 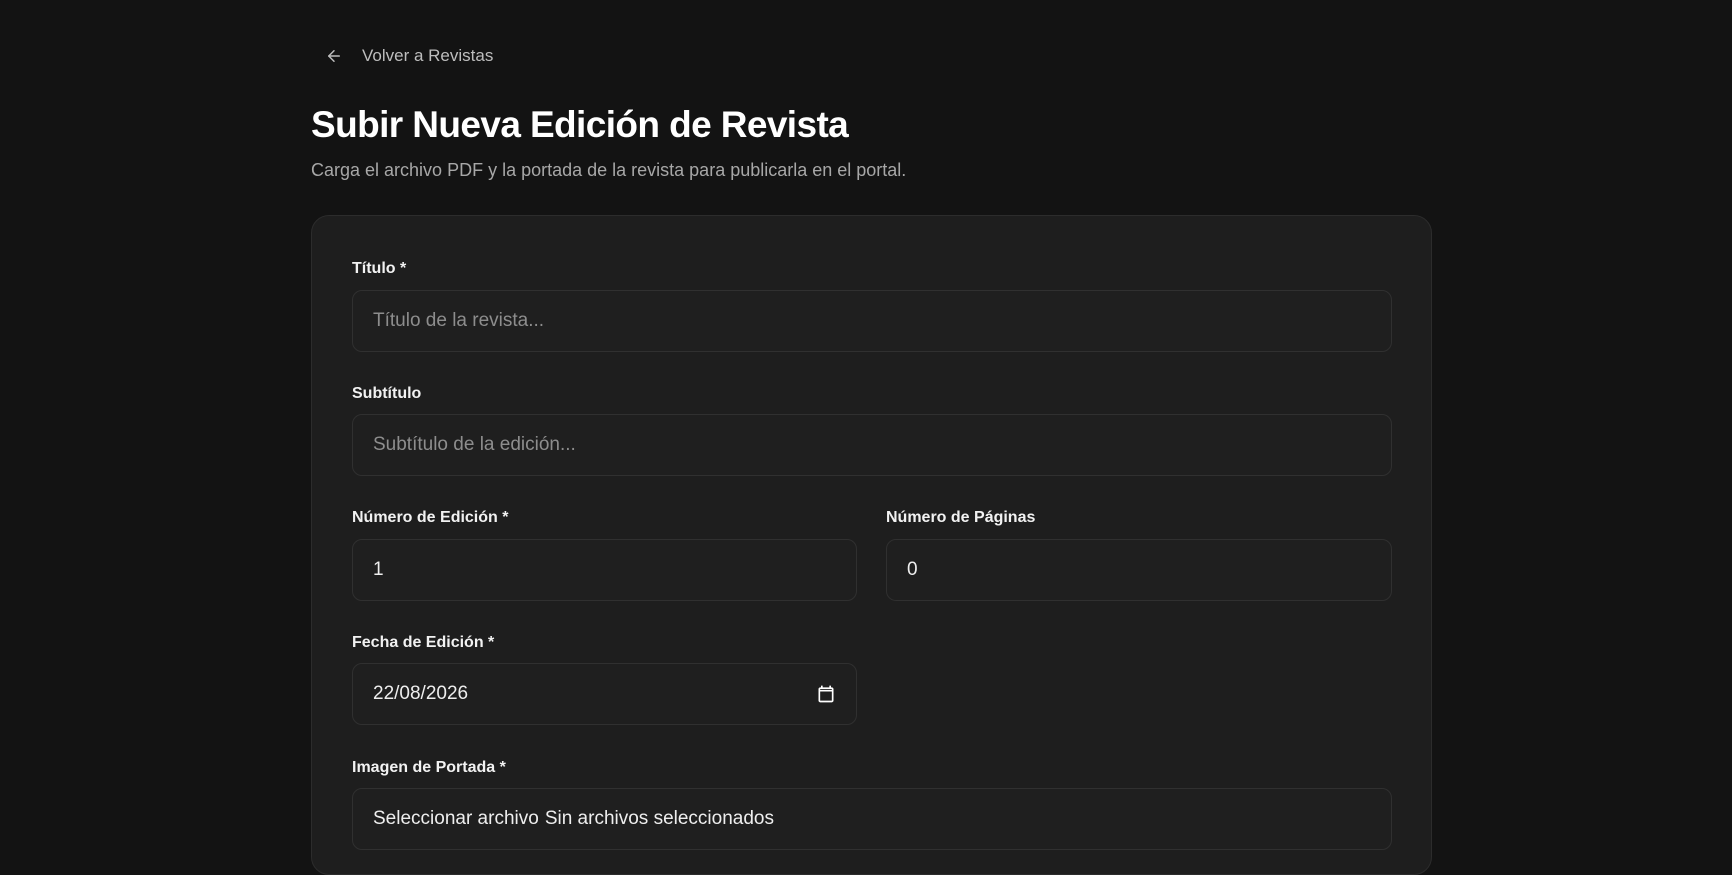 What do you see at coordinates (387, 393) in the screenshot?
I see `subtitle-field-label: Subtítulo` at bounding box center [387, 393].